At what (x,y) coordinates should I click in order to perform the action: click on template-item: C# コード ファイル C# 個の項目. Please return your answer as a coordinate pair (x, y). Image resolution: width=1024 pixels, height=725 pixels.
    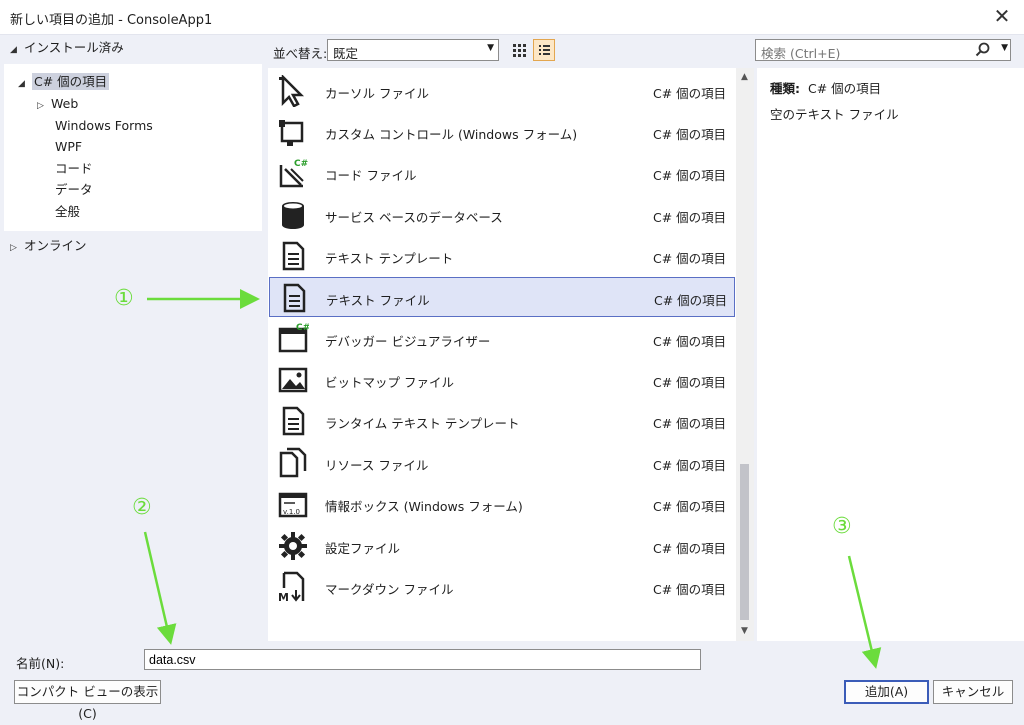
    Looking at the image, I should click on (502, 173).